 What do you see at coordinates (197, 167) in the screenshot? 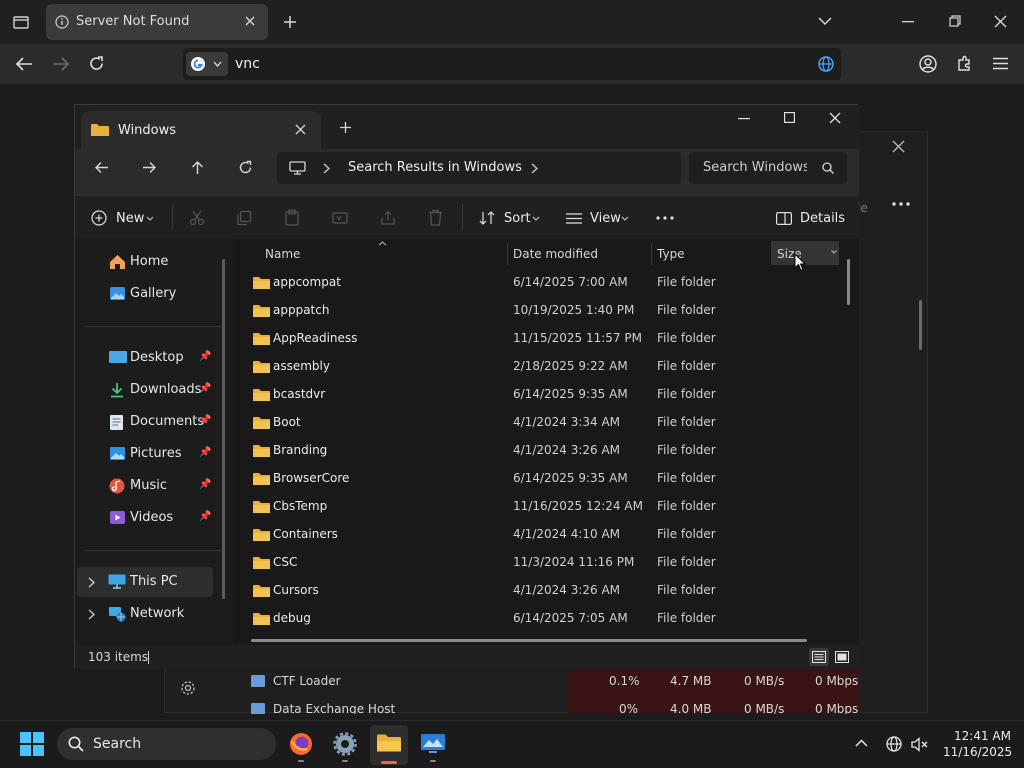
I see `up-arrow-icon` at bounding box center [197, 167].